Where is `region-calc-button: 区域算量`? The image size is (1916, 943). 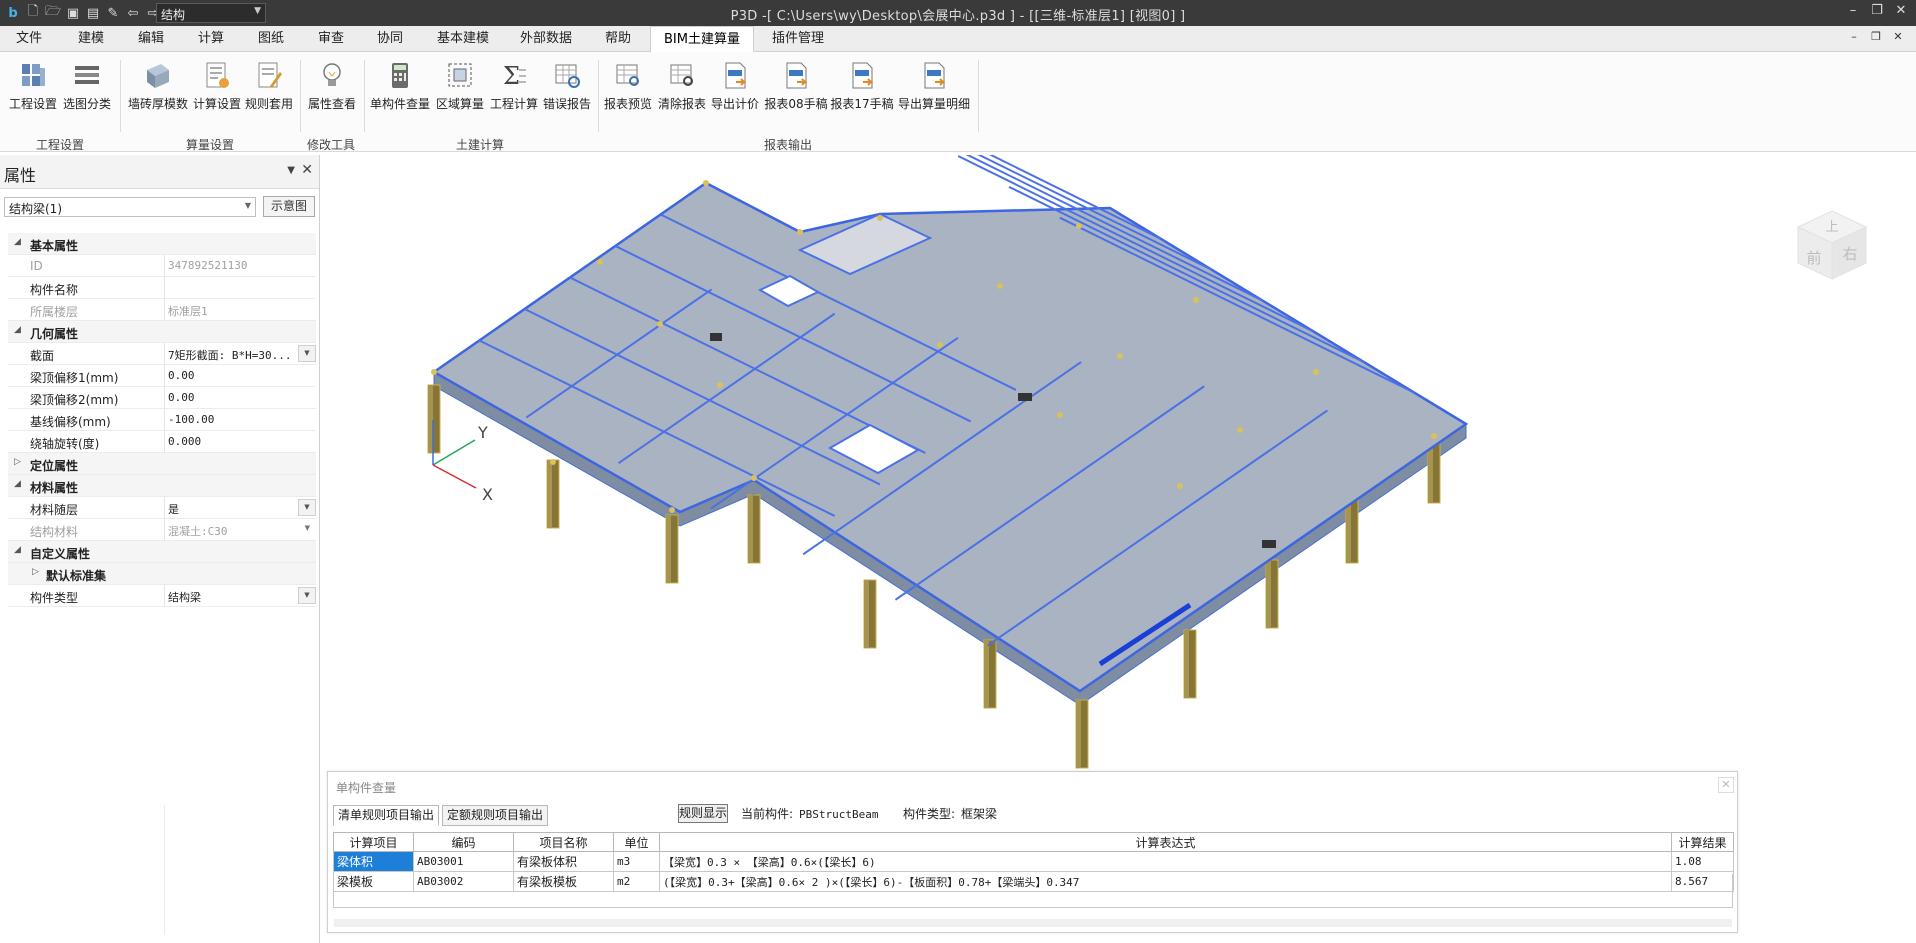
region-calc-button: 区域算量 is located at coordinates (460, 90).